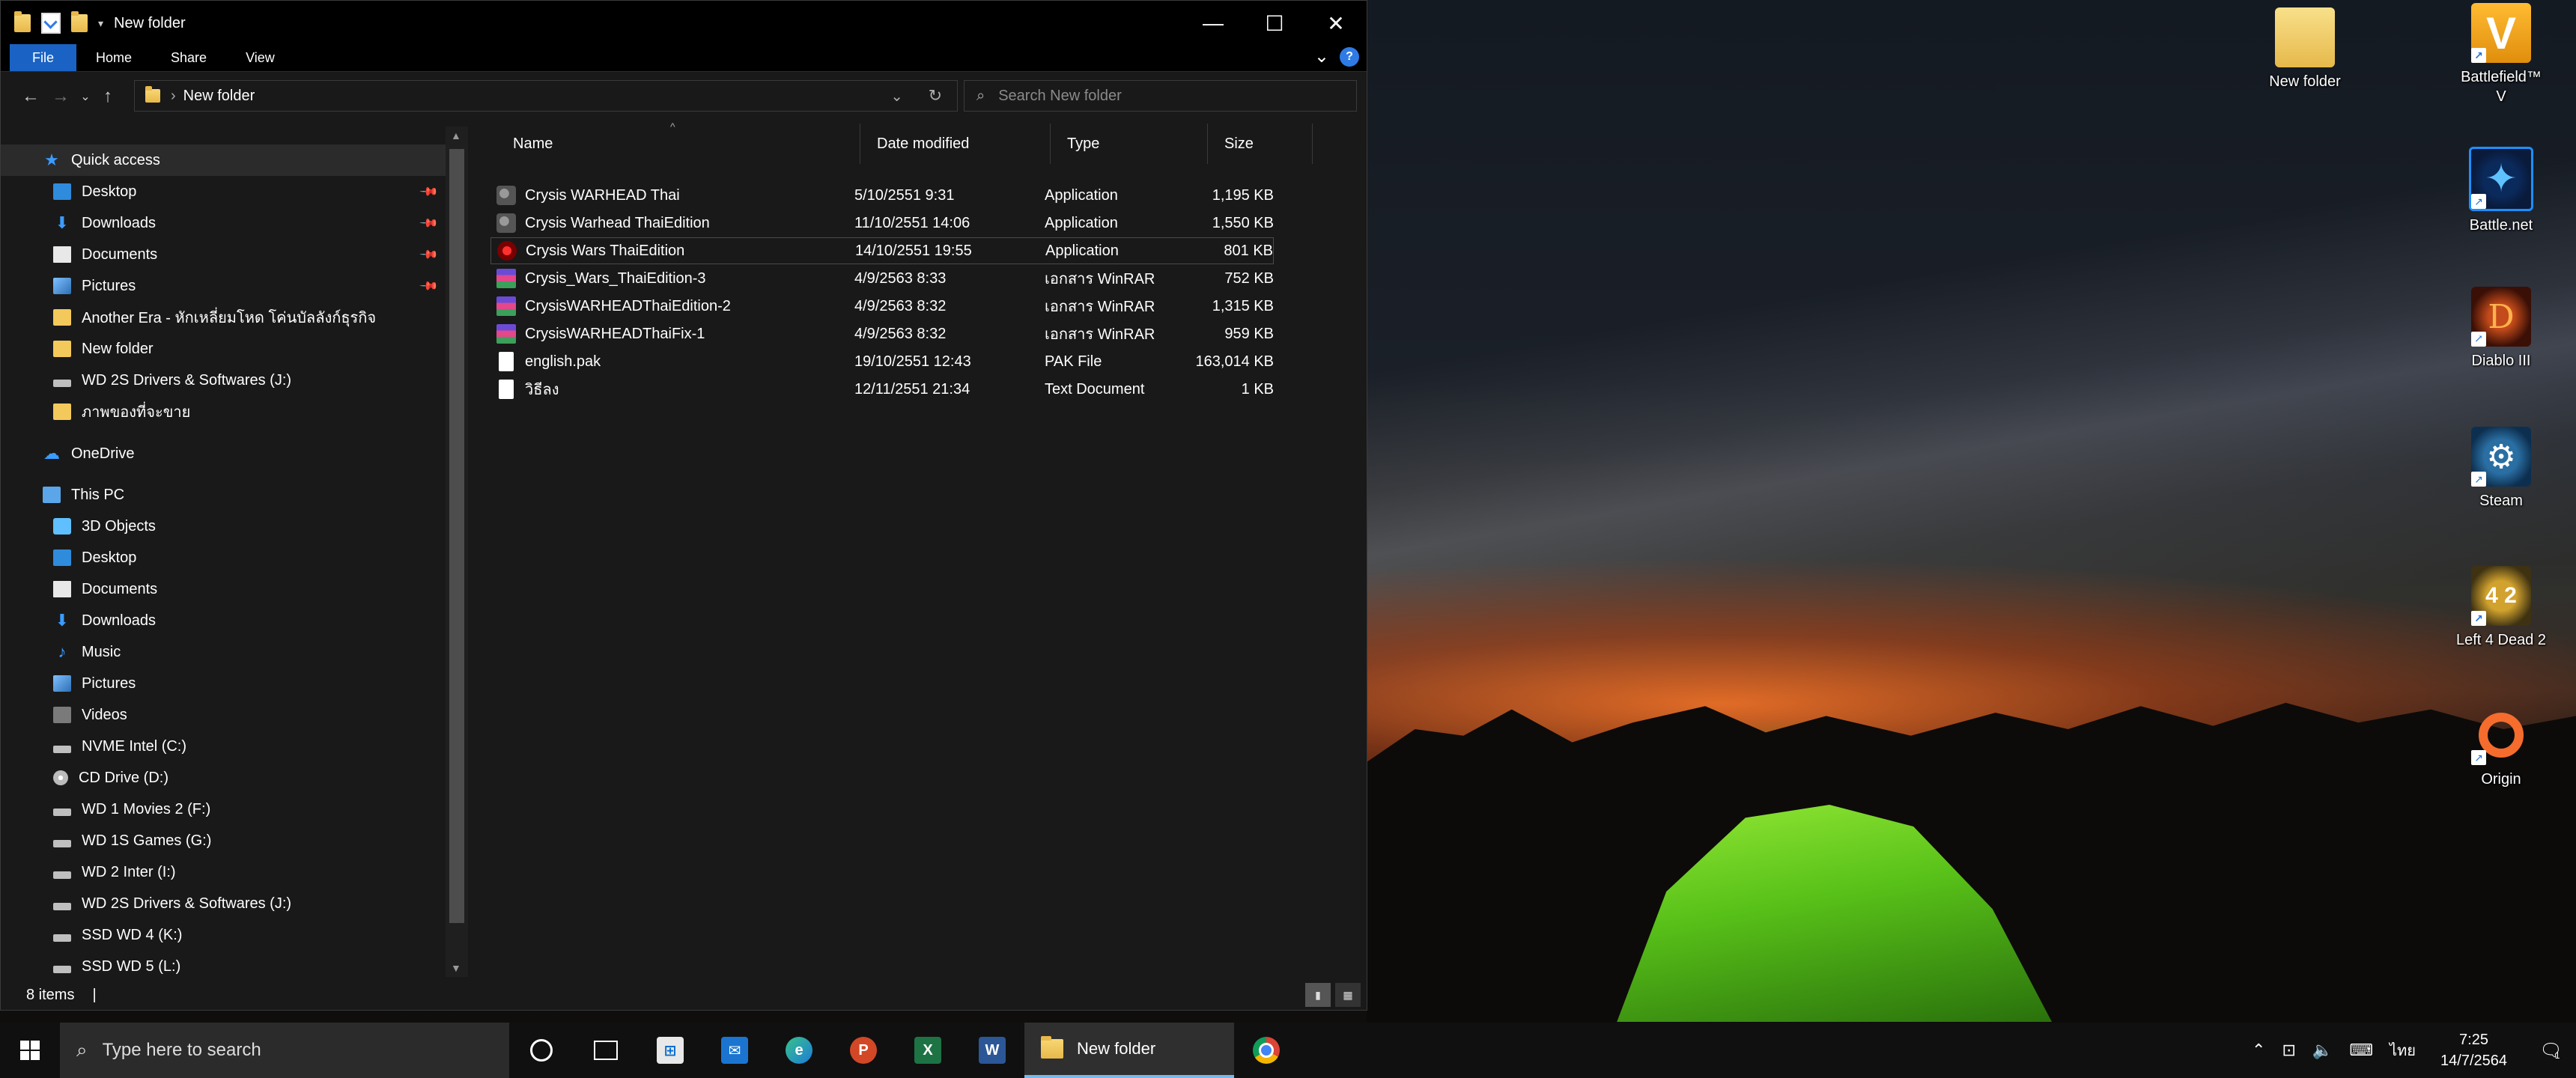 This screenshot has width=2576, height=1078. What do you see at coordinates (1349, 56) in the screenshot?
I see `help-icon: ?` at bounding box center [1349, 56].